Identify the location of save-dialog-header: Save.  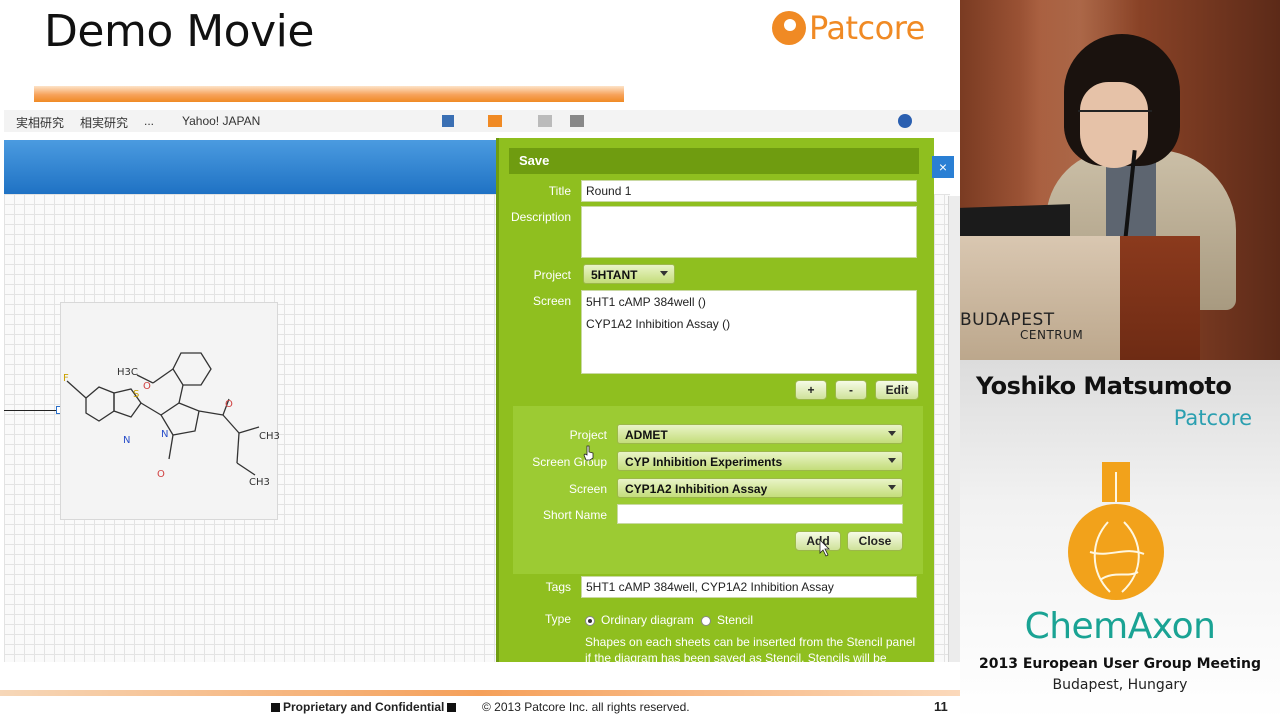
(714, 161).